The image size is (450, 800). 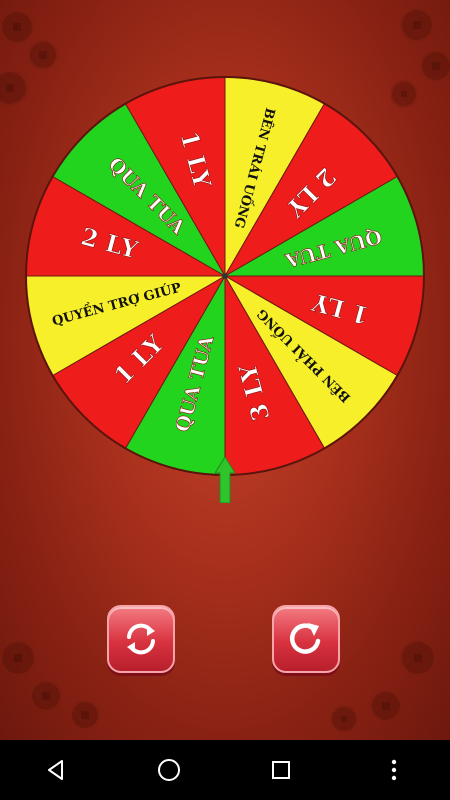 I want to click on reset-button, so click(x=141, y=639).